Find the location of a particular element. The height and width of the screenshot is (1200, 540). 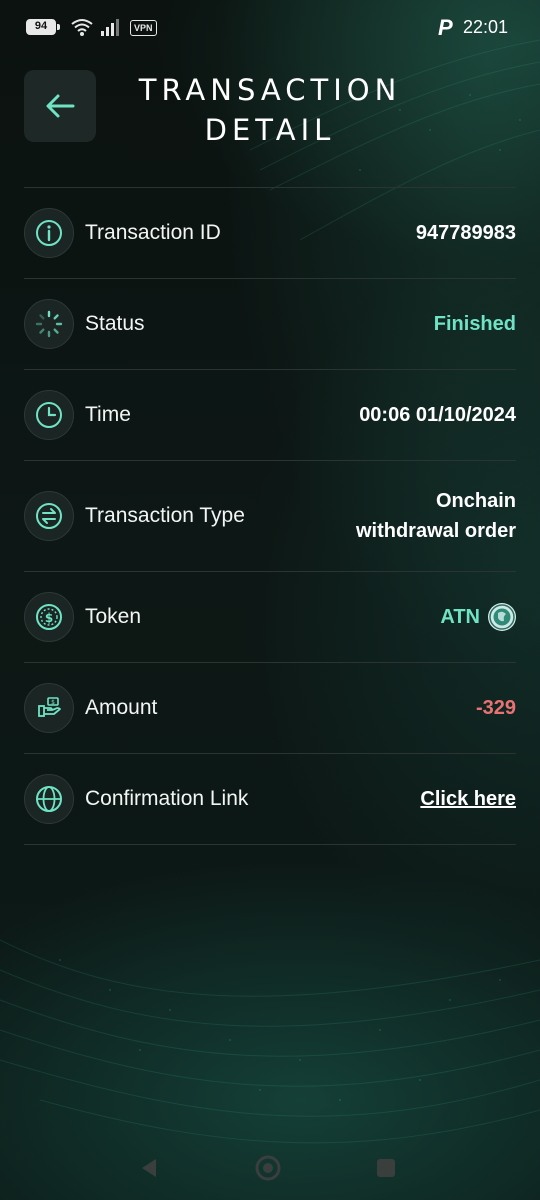

transaction-type-line1: Onchain is located at coordinates (475, 501).